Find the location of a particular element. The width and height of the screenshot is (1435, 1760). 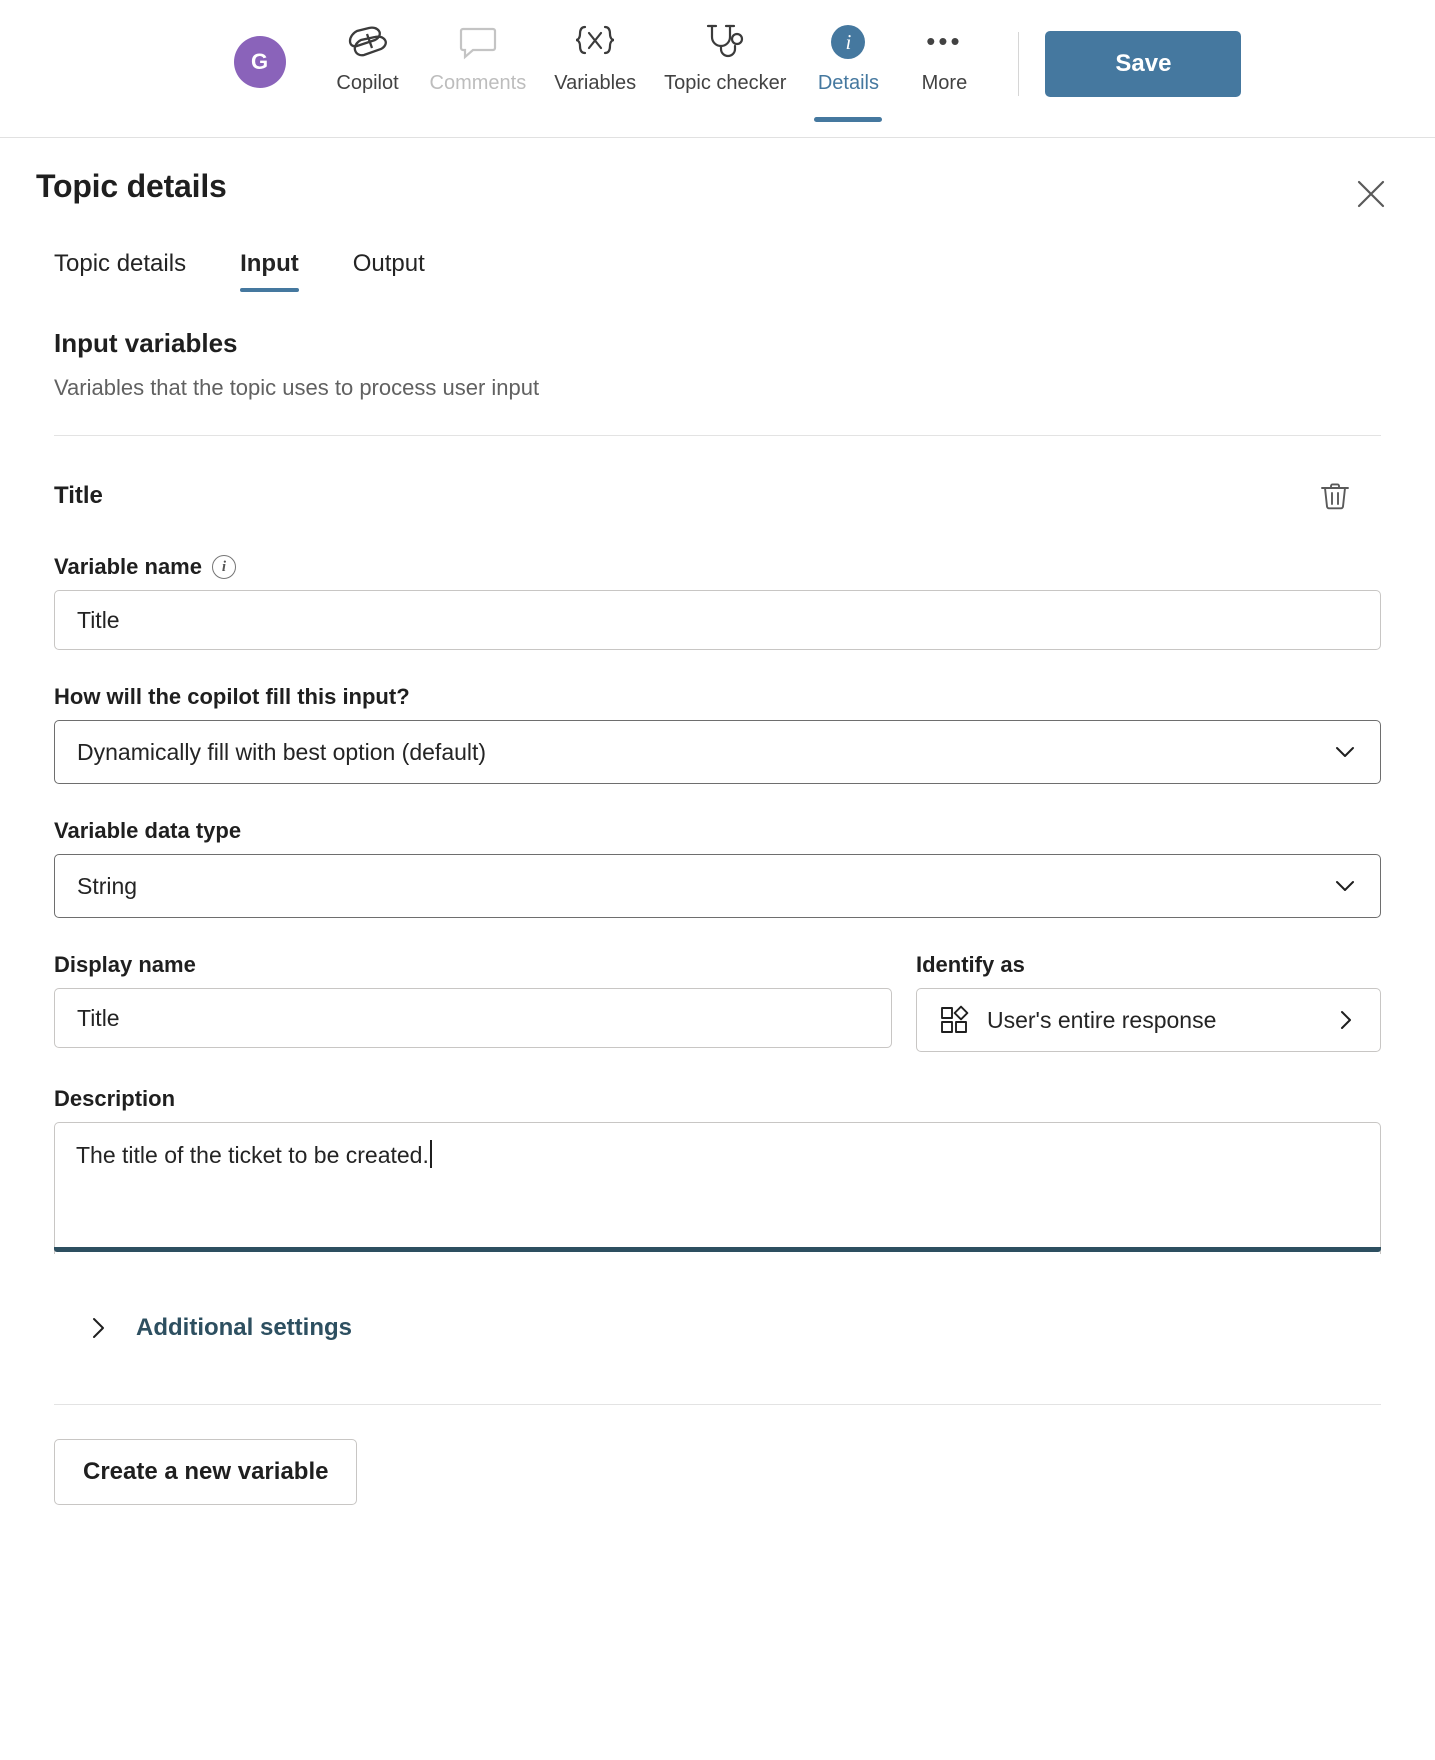

variables-icon is located at coordinates (595, 42).